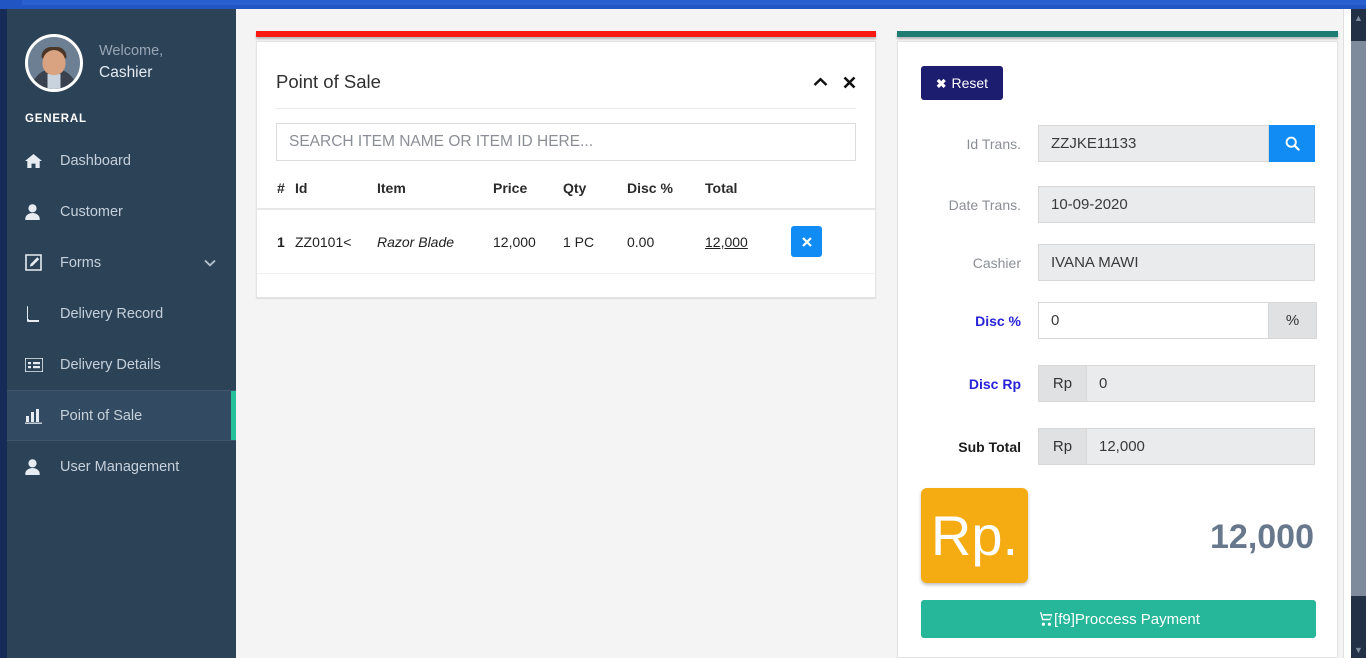 This screenshot has height=658, width=1366. I want to click on page-right-edge, so click(1347, 333).